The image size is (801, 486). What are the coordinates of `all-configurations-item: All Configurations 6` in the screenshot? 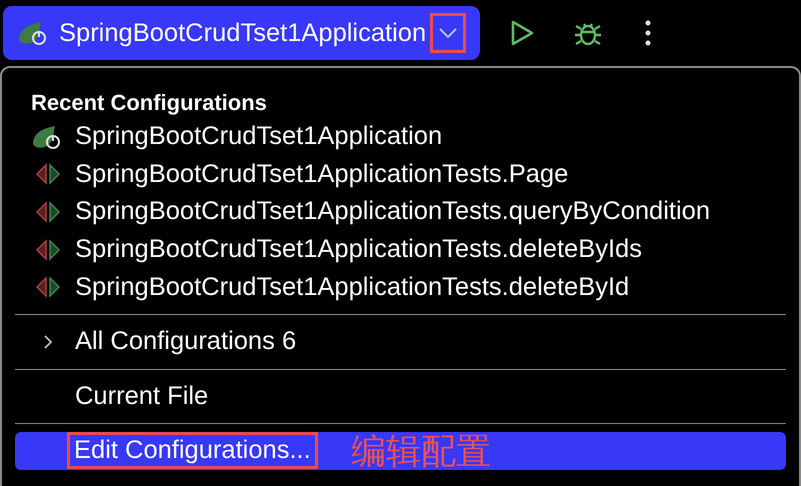 It's located at (400, 341).